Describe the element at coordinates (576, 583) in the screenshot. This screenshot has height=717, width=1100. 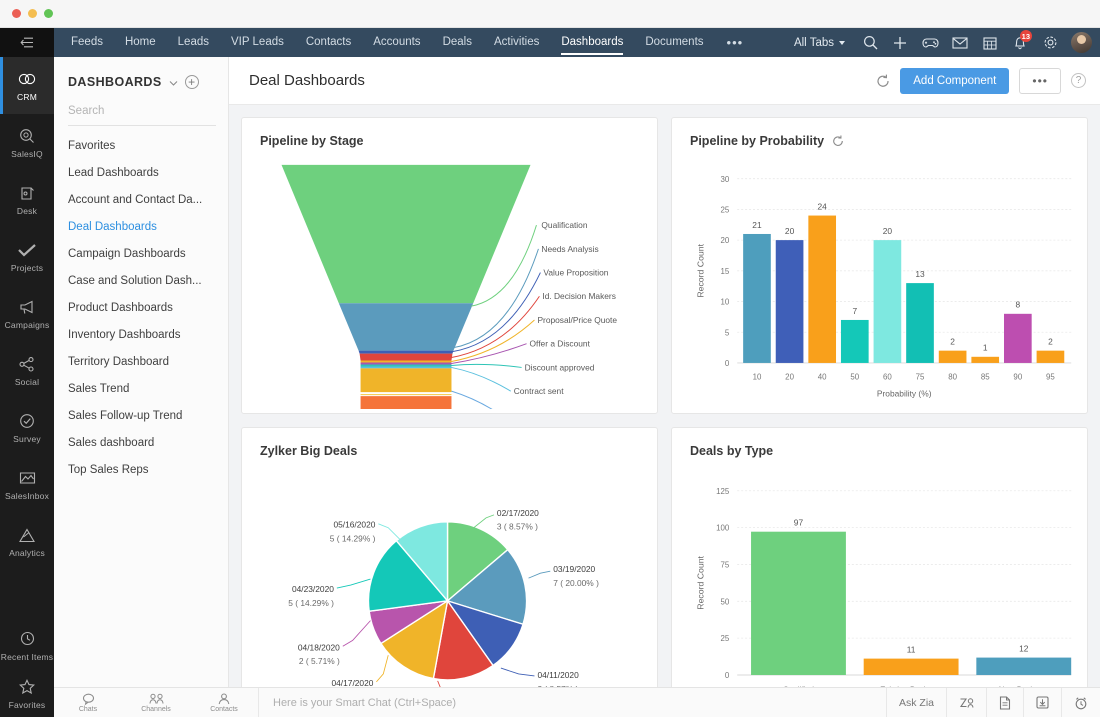
I see `pie-sublabel-03-19-2020: 7 ( 20.00% )` at that location.